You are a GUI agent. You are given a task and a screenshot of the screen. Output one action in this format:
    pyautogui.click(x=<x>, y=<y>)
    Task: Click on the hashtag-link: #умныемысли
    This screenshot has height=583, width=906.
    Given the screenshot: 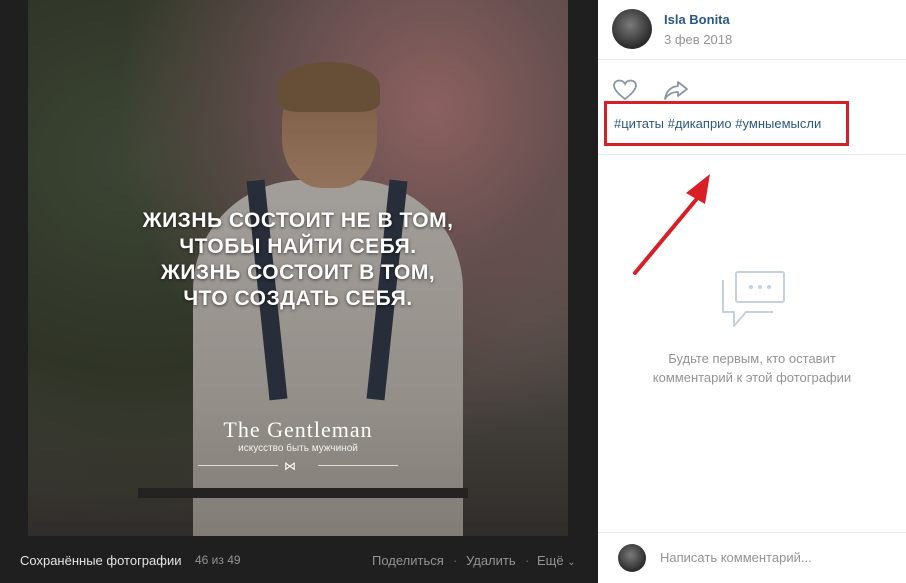 What is the action you would take?
    pyautogui.click(x=778, y=123)
    